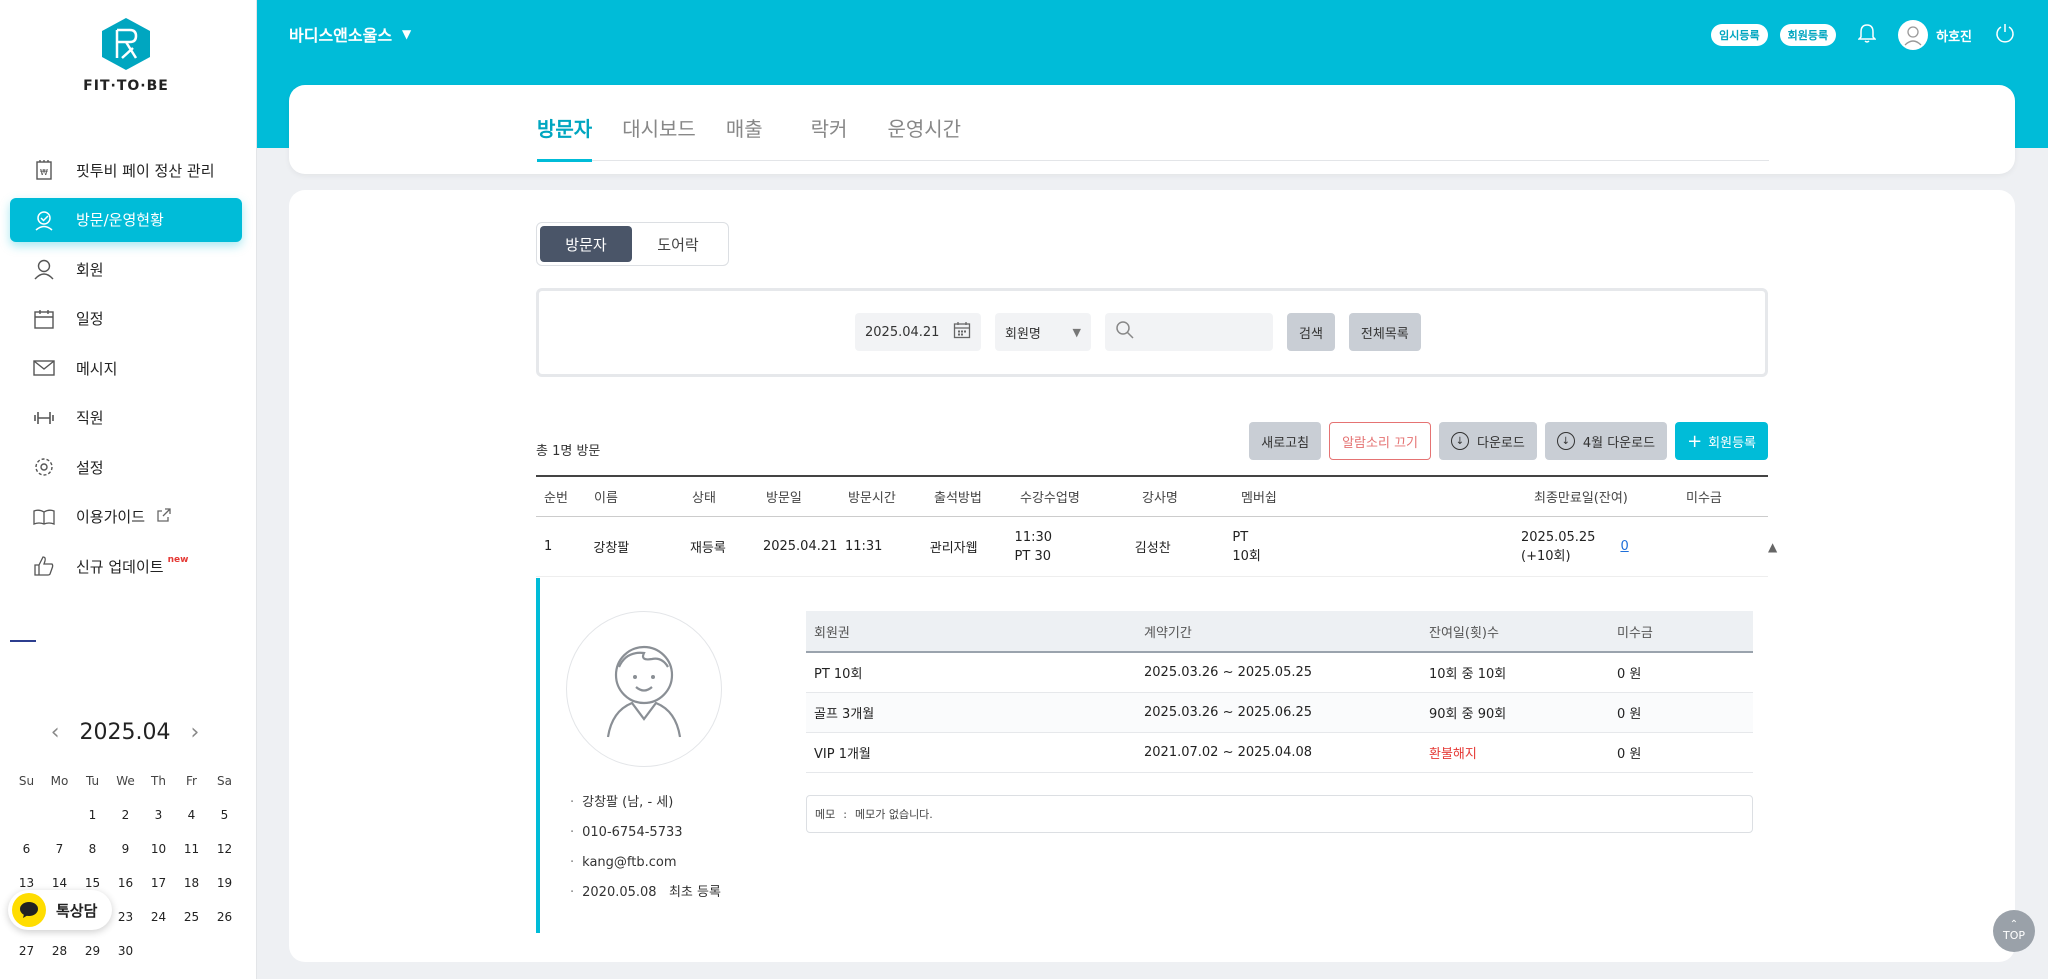 The width and height of the screenshot is (2048, 979). I want to click on kakao-chat-button: 톡상담, so click(60, 910).